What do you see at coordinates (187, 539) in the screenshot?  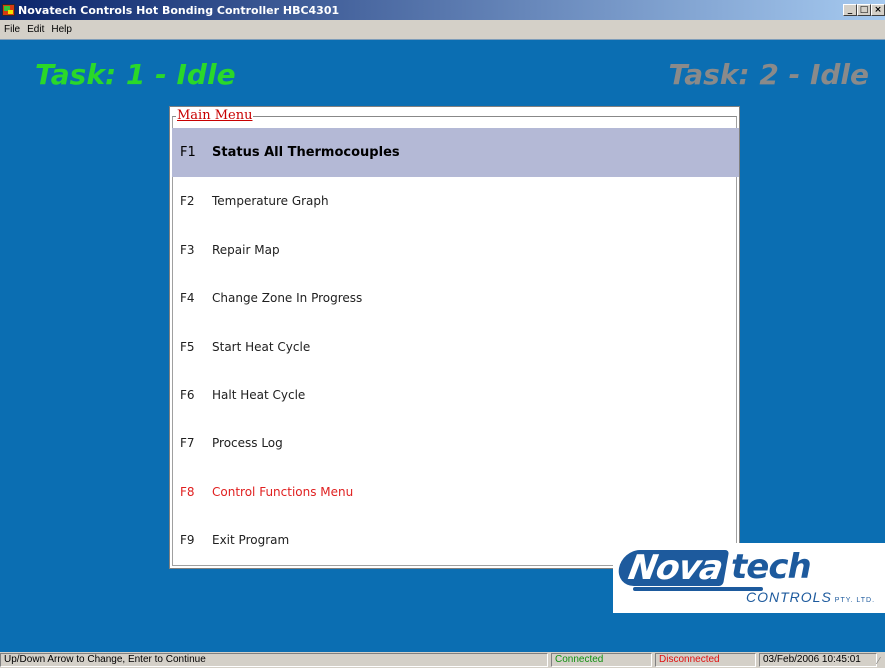 I see `menu-item-key: F9` at bounding box center [187, 539].